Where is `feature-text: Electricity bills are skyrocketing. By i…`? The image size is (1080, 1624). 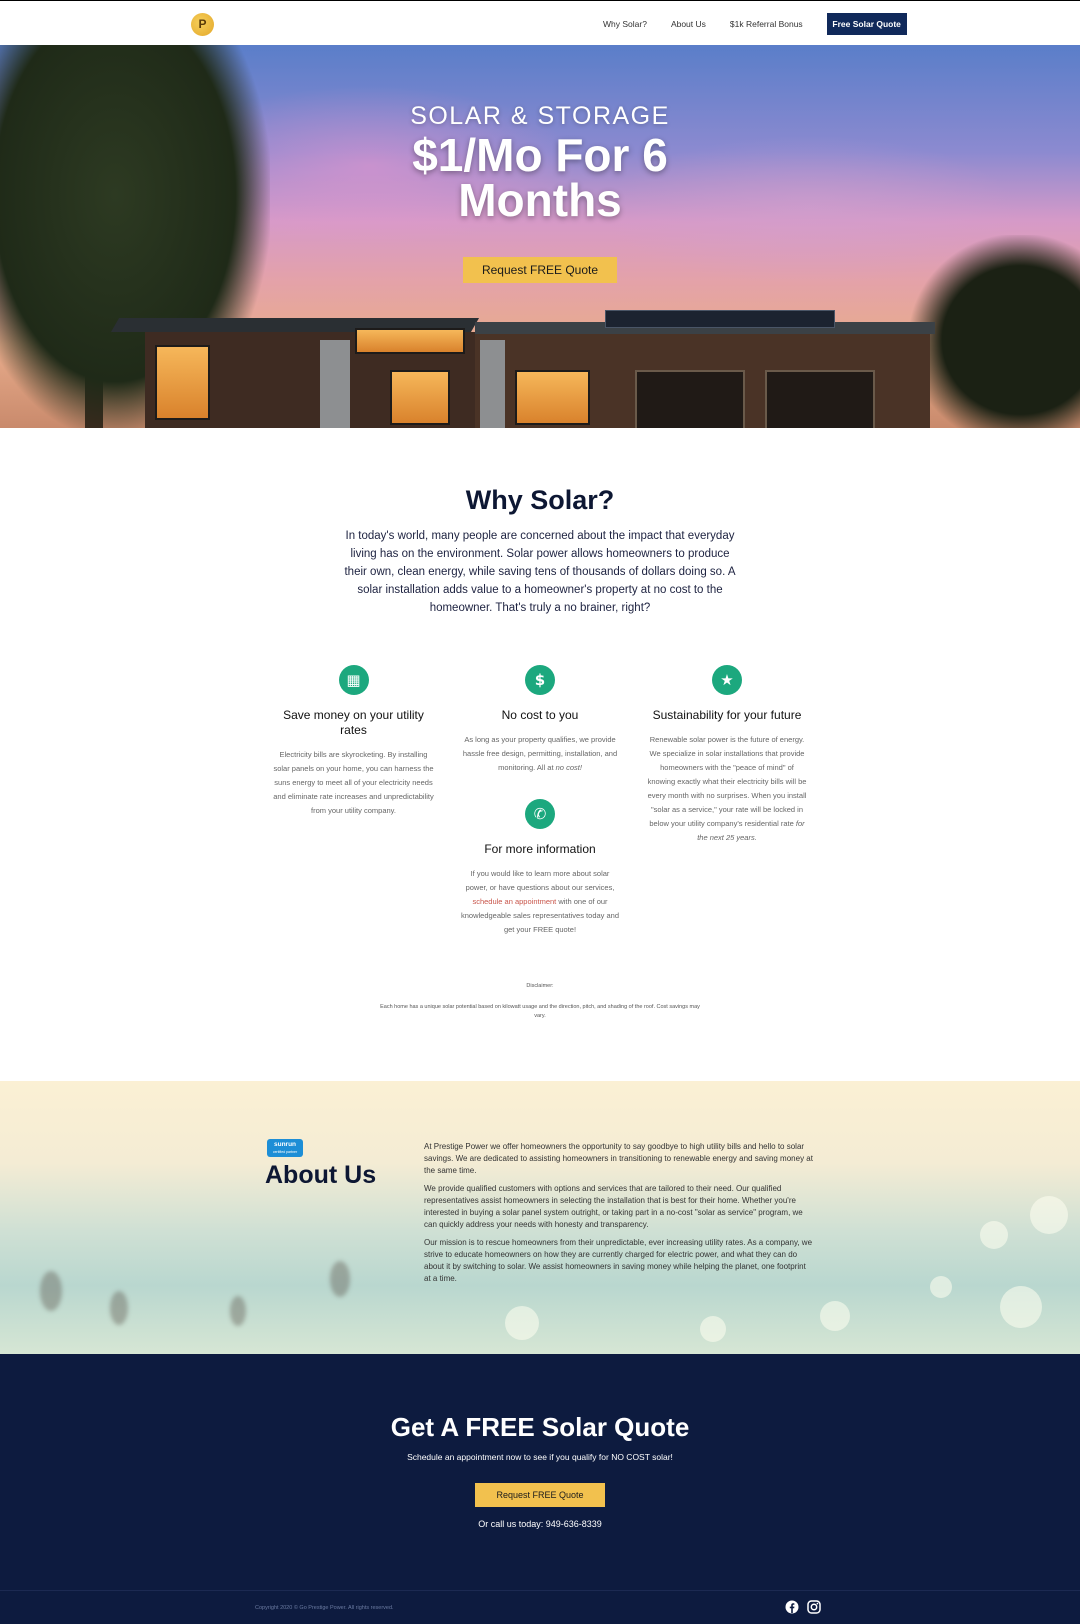
feature-text: Electricity bills are skyrocketing. By i… is located at coordinates (353, 782).